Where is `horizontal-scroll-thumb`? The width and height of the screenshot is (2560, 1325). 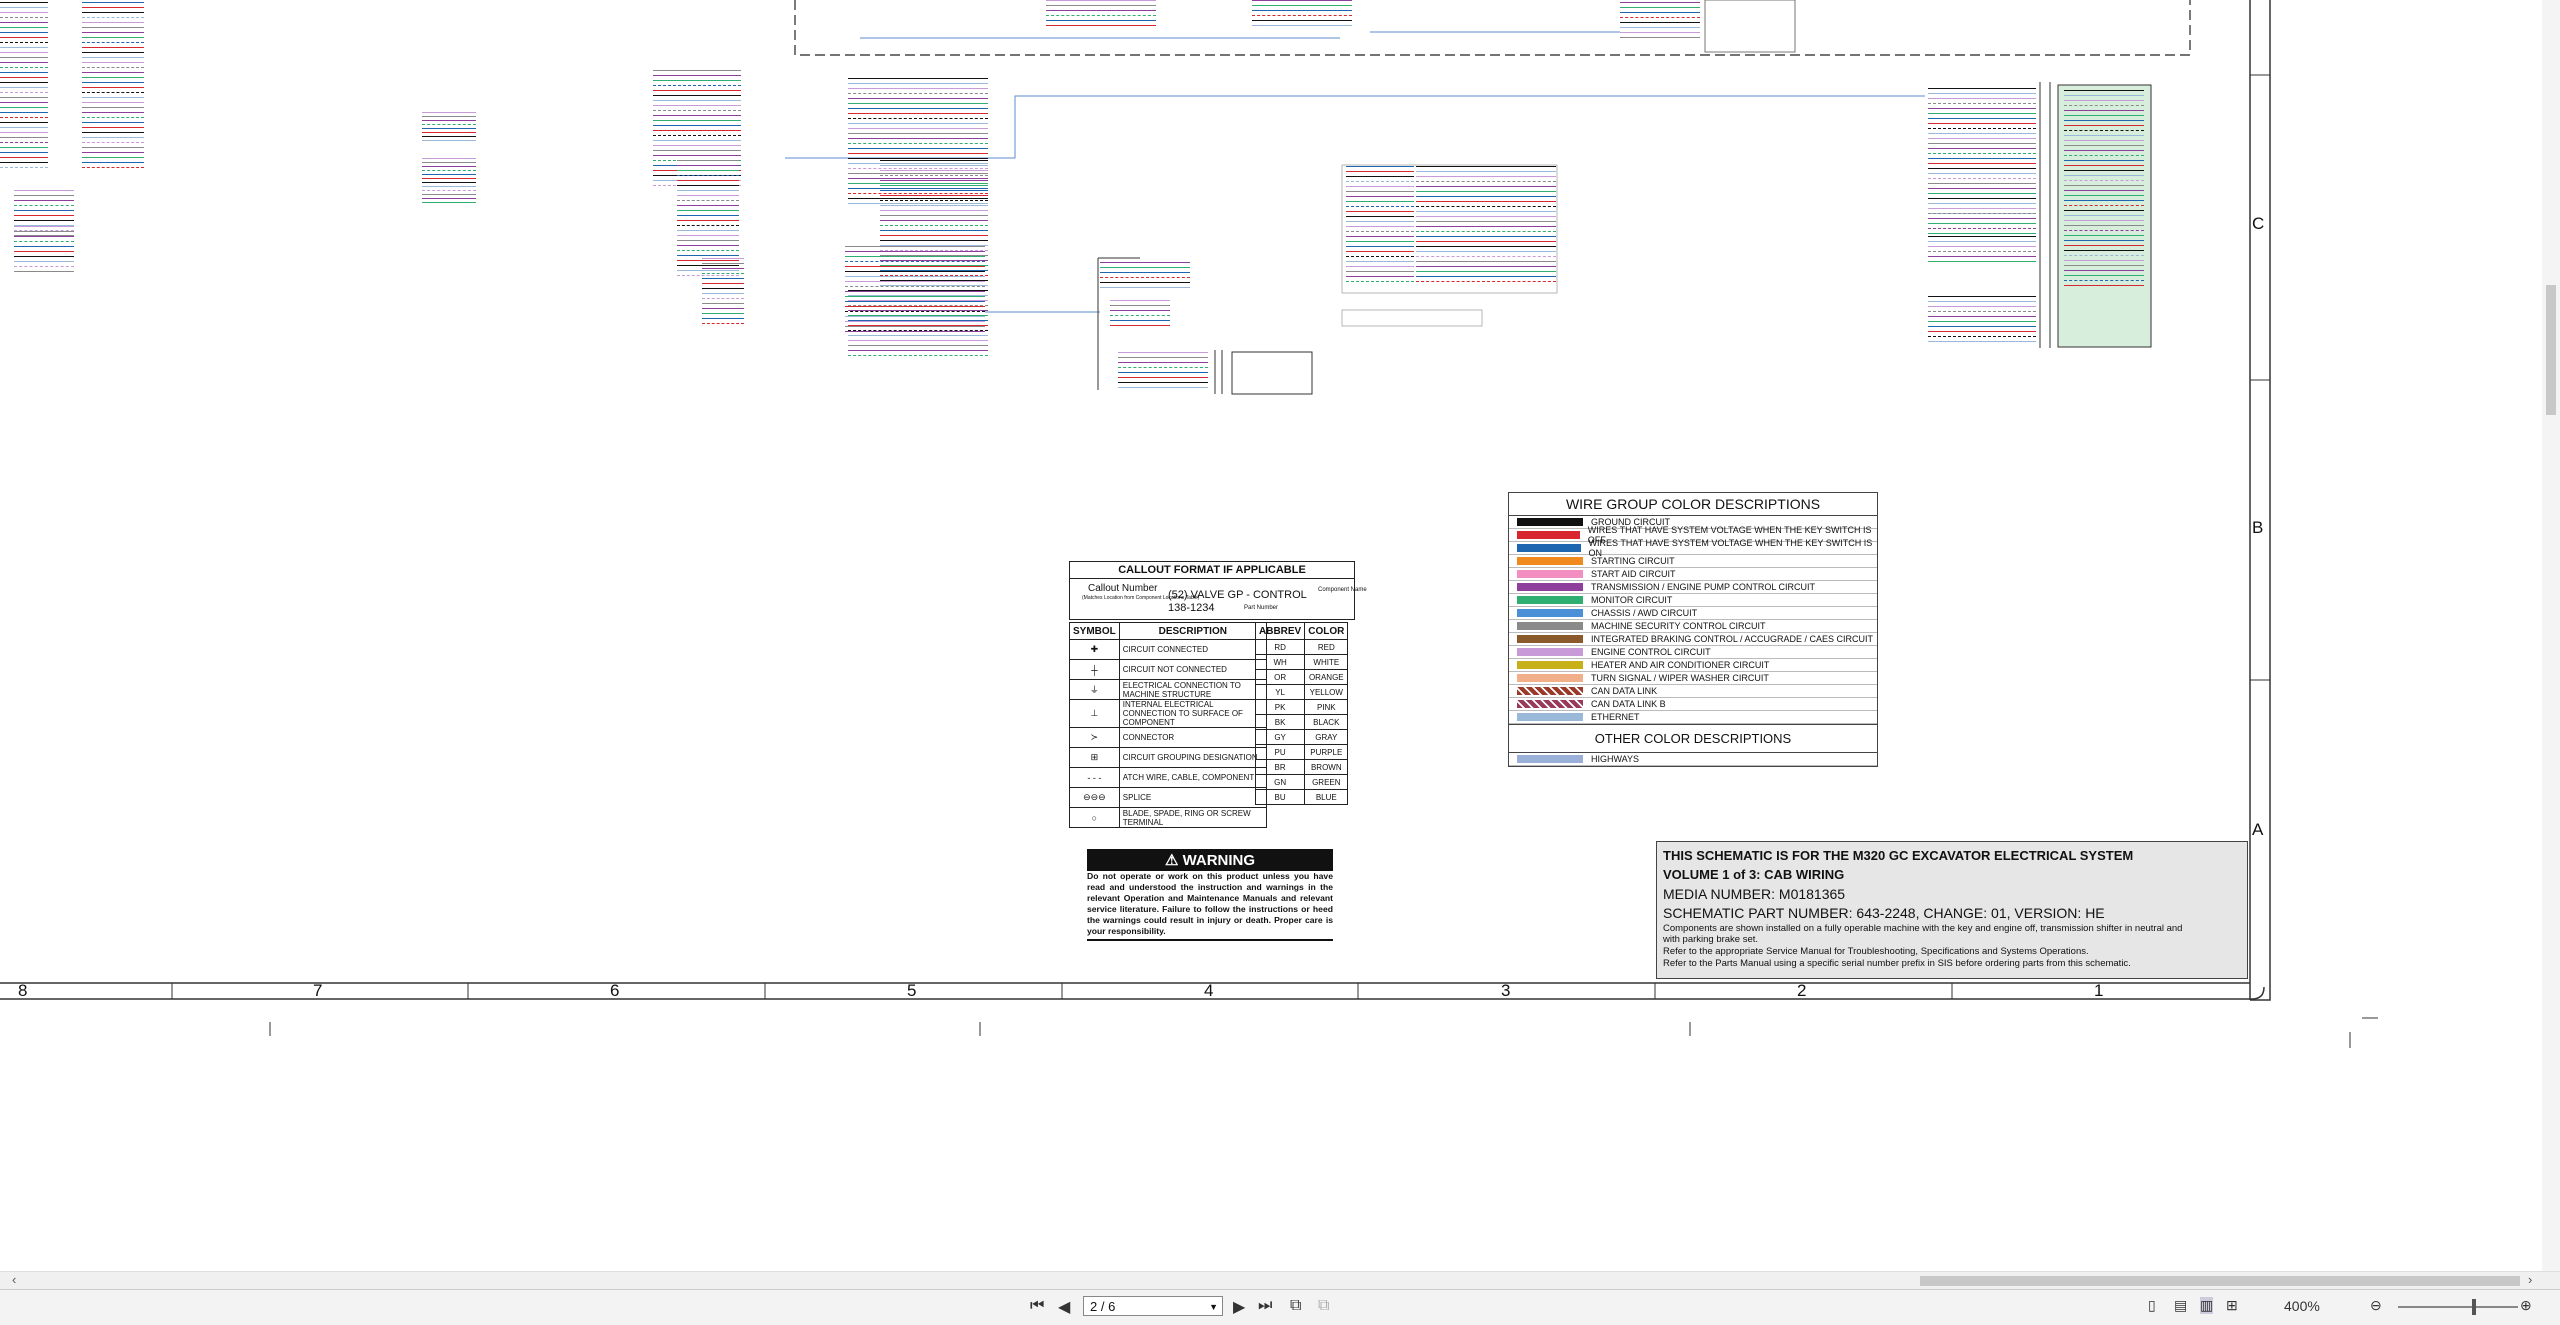
horizontal-scroll-thumb is located at coordinates (2220, 1281).